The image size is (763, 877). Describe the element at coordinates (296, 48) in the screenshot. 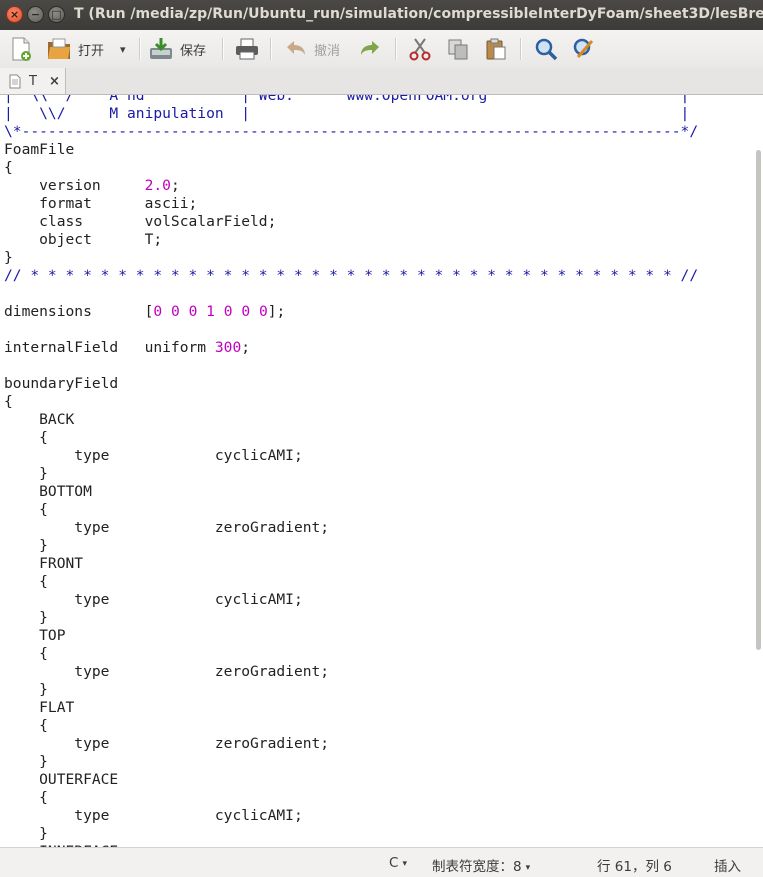

I see `undo-icon` at that location.